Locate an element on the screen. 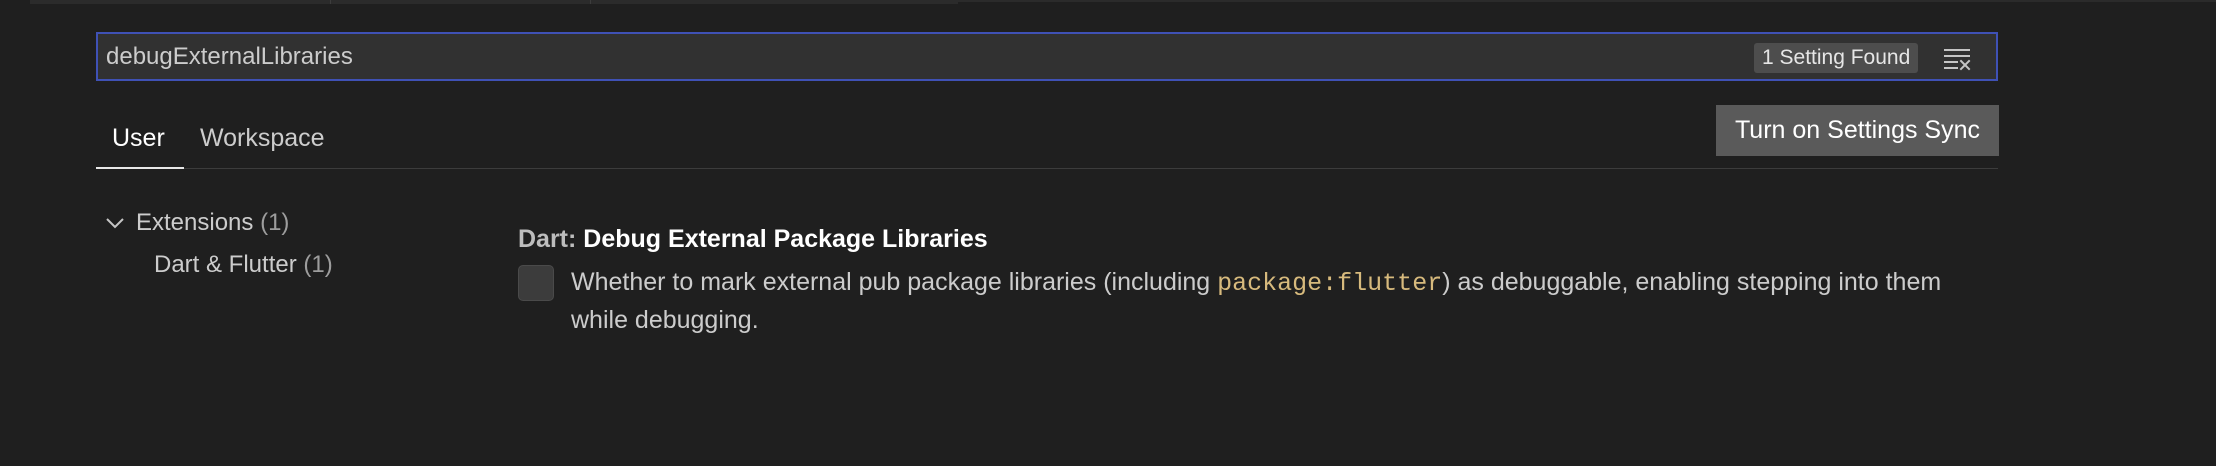 The image size is (2216, 466). clear-filter-icon is located at coordinates (1958, 58).